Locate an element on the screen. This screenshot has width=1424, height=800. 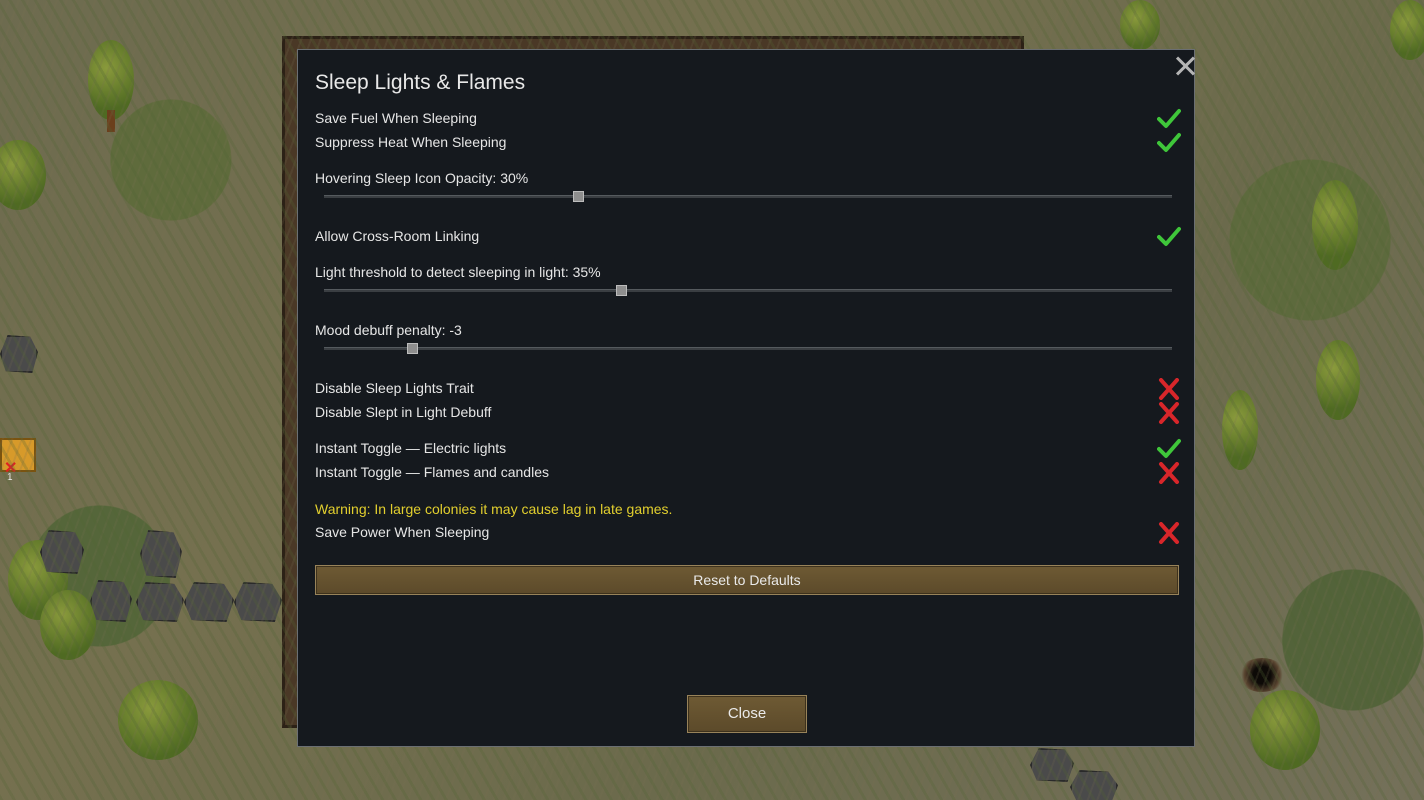
close-x-icon is located at coordinates (1185, 65).